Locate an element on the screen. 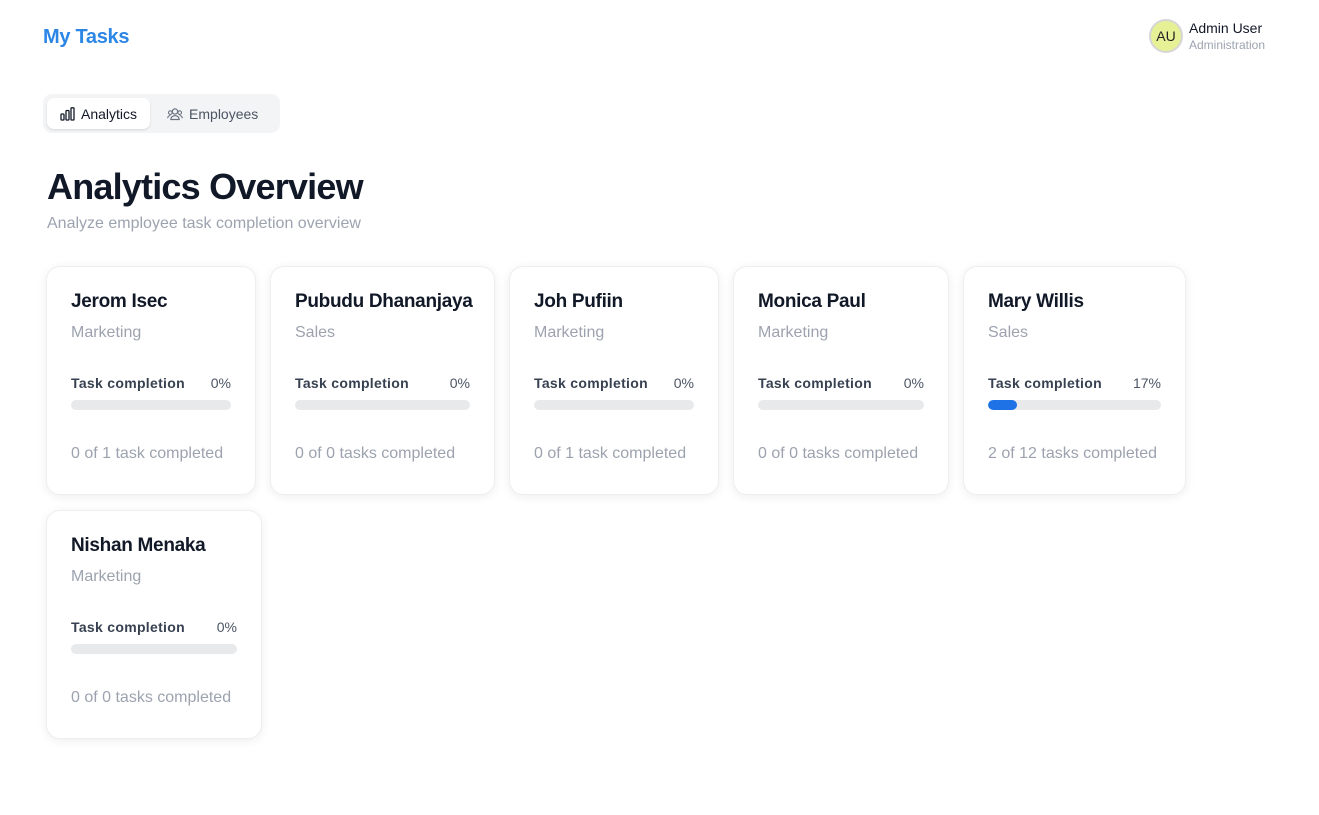 The image size is (1319, 815). user-profile: AU Admin User Administration is located at coordinates (1207, 36).